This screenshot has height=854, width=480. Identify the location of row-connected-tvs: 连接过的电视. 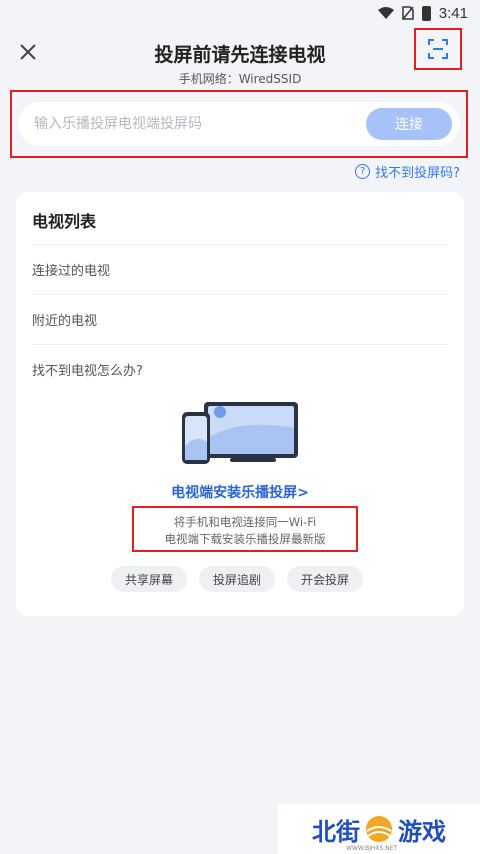
(240, 269).